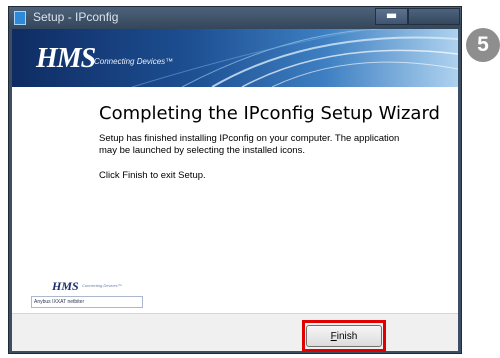  Describe the element at coordinates (235, 18) in the screenshot. I see `title-bar: Setup - IPconfig ▬` at that location.